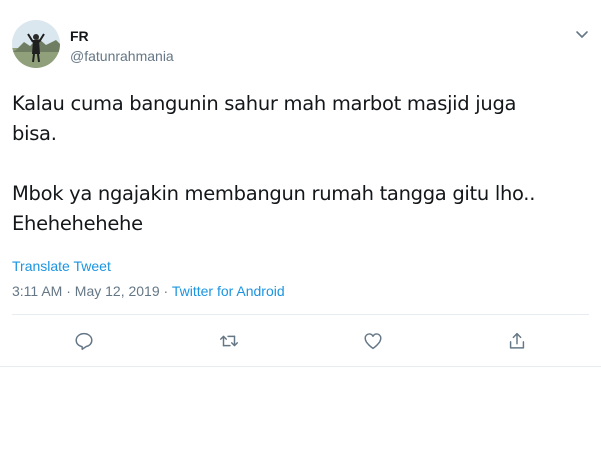 The image size is (601, 456). Describe the element at coordinates (122, 56) in the screenshot. I see `author-handle: @fatunrahmania` at that location.